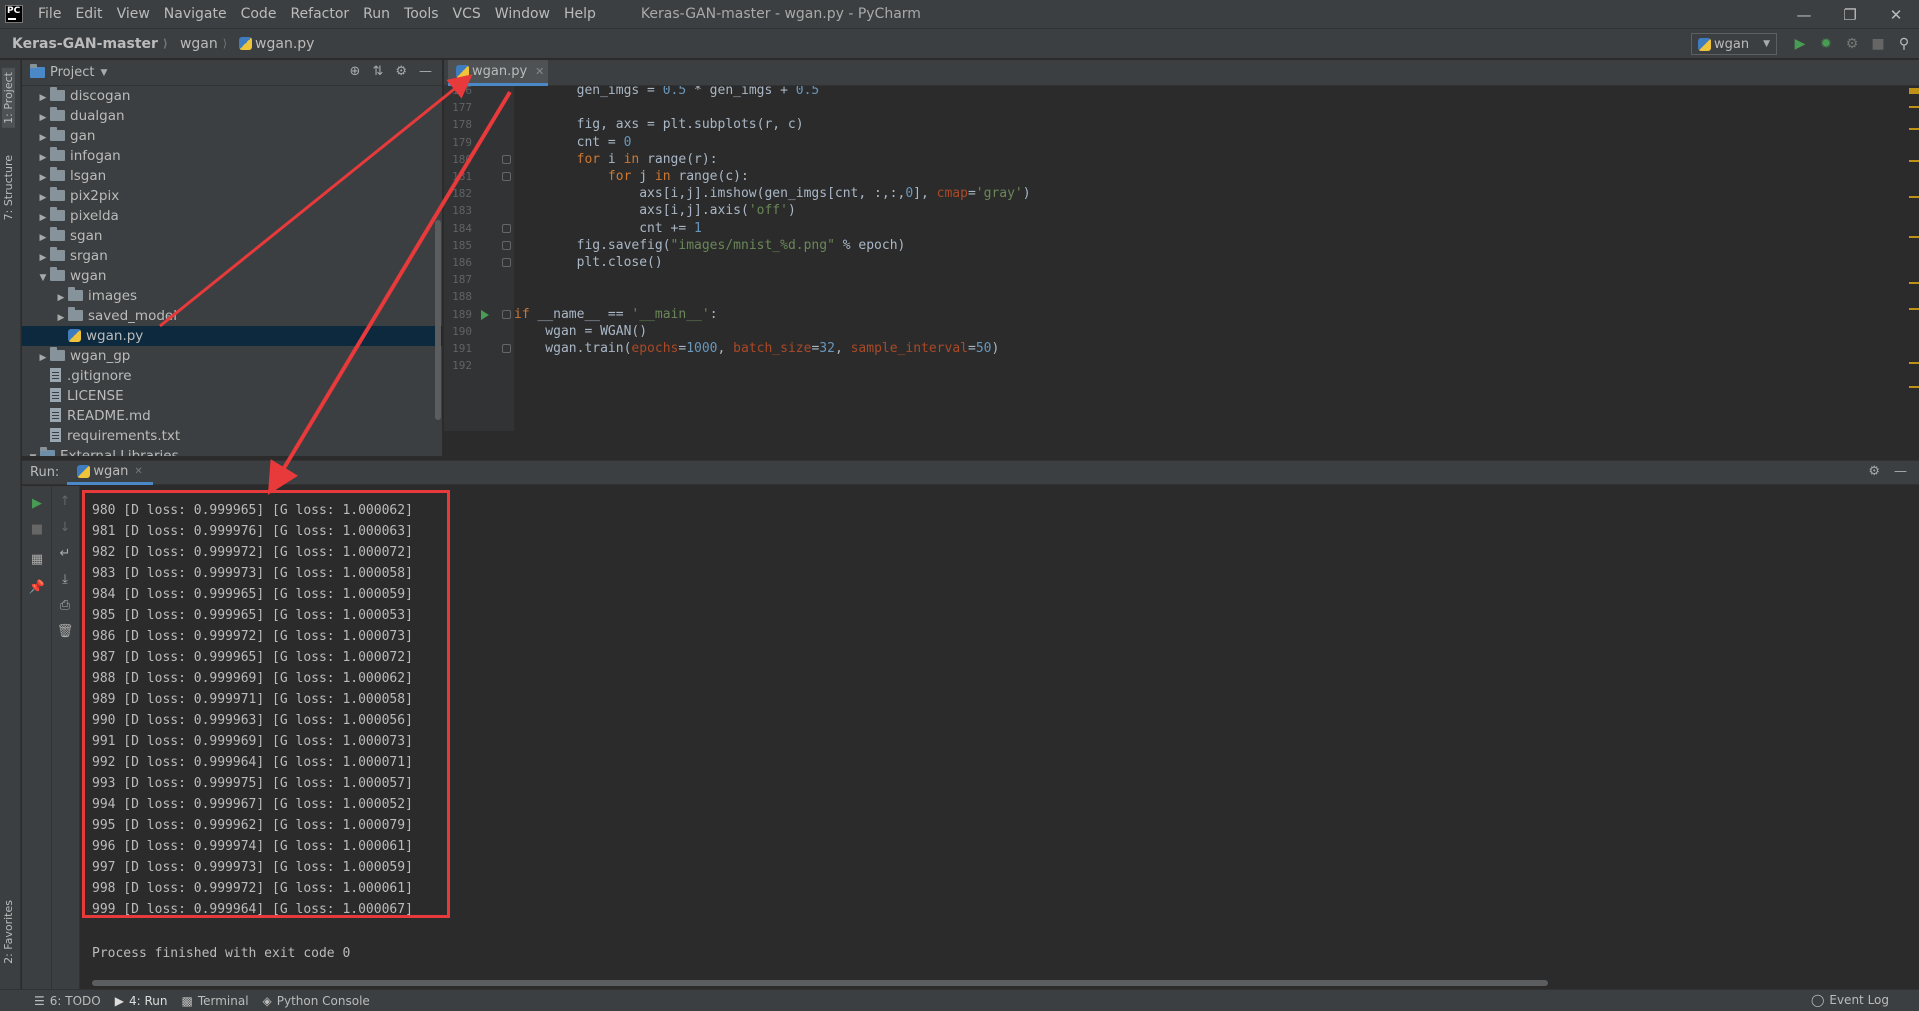 This screenshot has width=1919, height=1011. What do you see at coordinates (1804, 14) in the screenshot?
I see `minimize-button: —` at bounding box center [1804, 14].